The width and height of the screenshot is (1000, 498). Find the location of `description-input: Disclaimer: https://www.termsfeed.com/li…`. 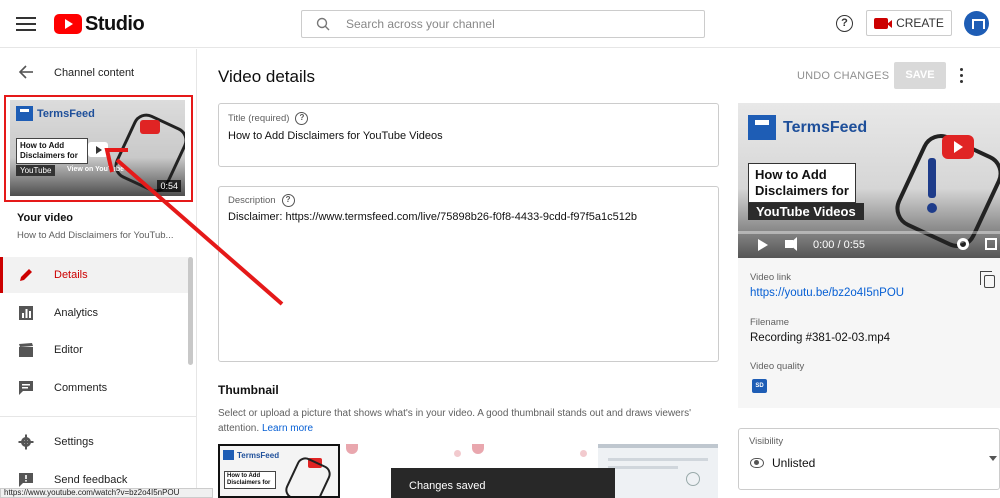

description-input: Disclaimer: https://www.termsfeed.com/li… is located at coordinates (432, 217).